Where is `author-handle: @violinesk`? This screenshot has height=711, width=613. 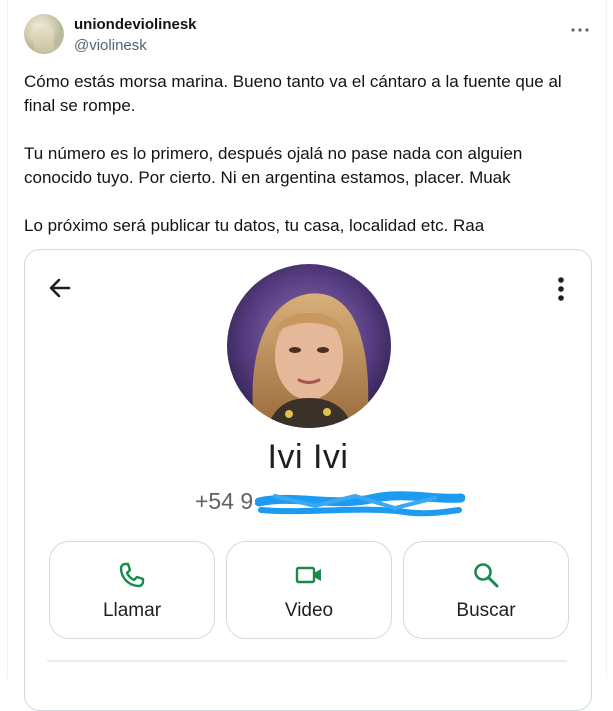
author-handle: @violinesk is located at coordinates (110, 45).